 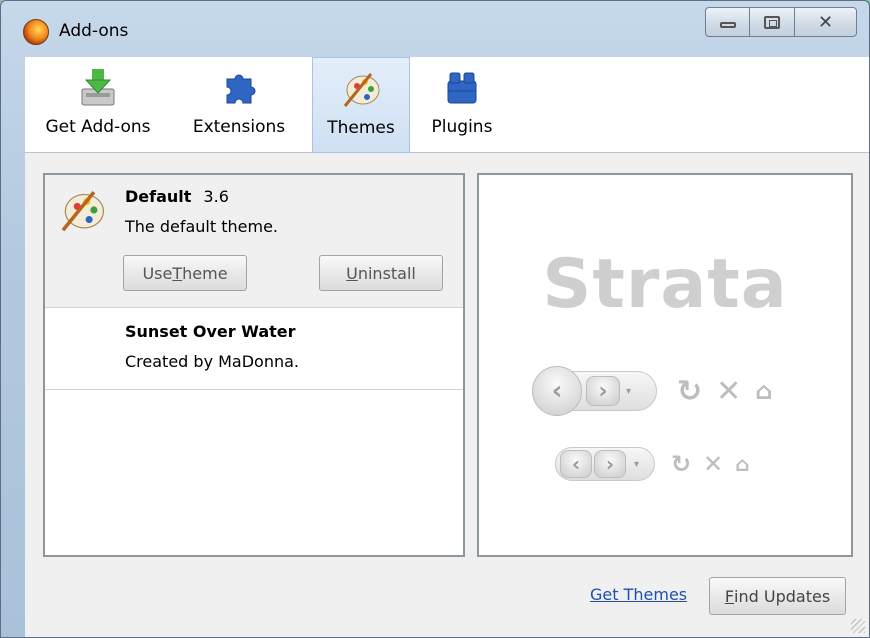 What do you see at coordinates (729, 596) in the screenshot?
I see `find-updates-accesskey: F` at bounding box center [729, 596].